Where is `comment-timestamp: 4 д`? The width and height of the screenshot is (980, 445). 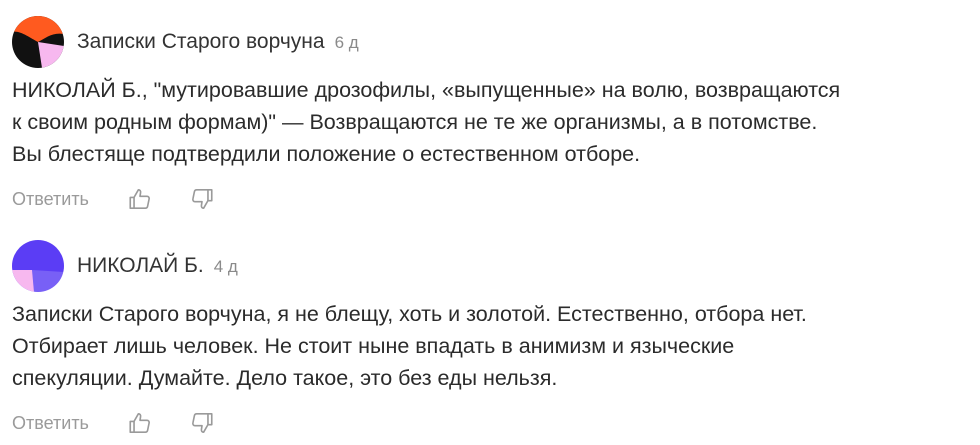 comment-timestamp: 4 д is located at coordinates (225, 266).